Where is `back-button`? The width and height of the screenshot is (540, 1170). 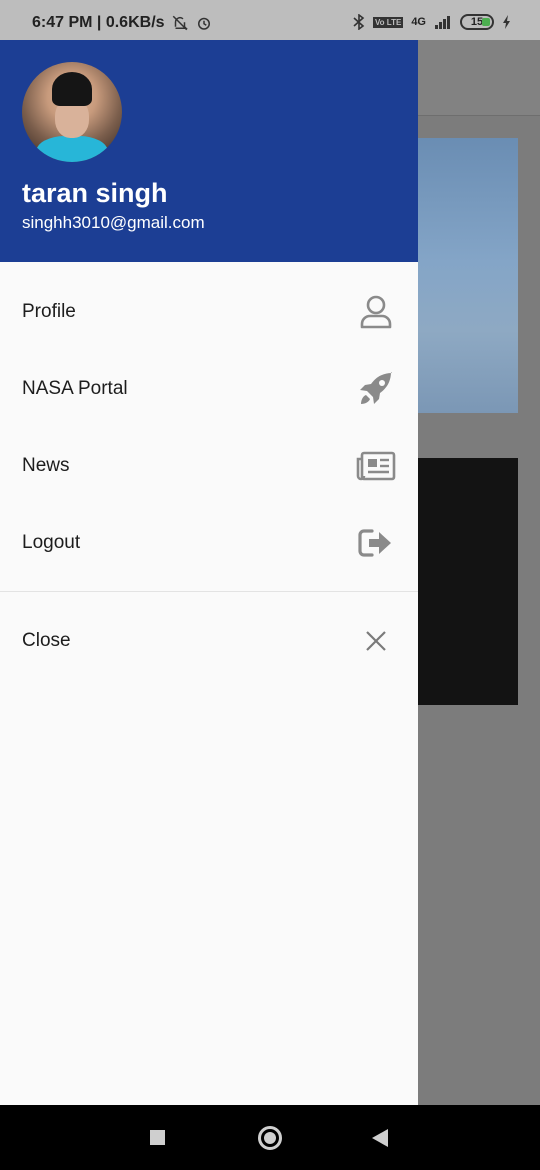
back-button is located at coordinates (380, 1138).